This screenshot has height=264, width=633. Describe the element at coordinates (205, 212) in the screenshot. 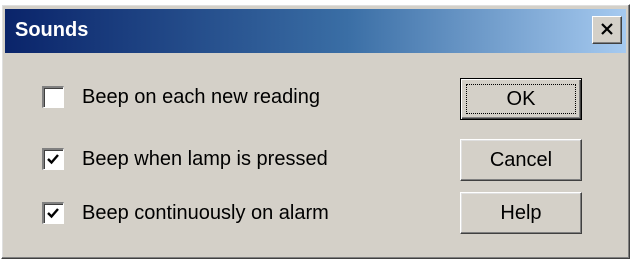

I see `option-label: Beep continuously on alarm` at that location.